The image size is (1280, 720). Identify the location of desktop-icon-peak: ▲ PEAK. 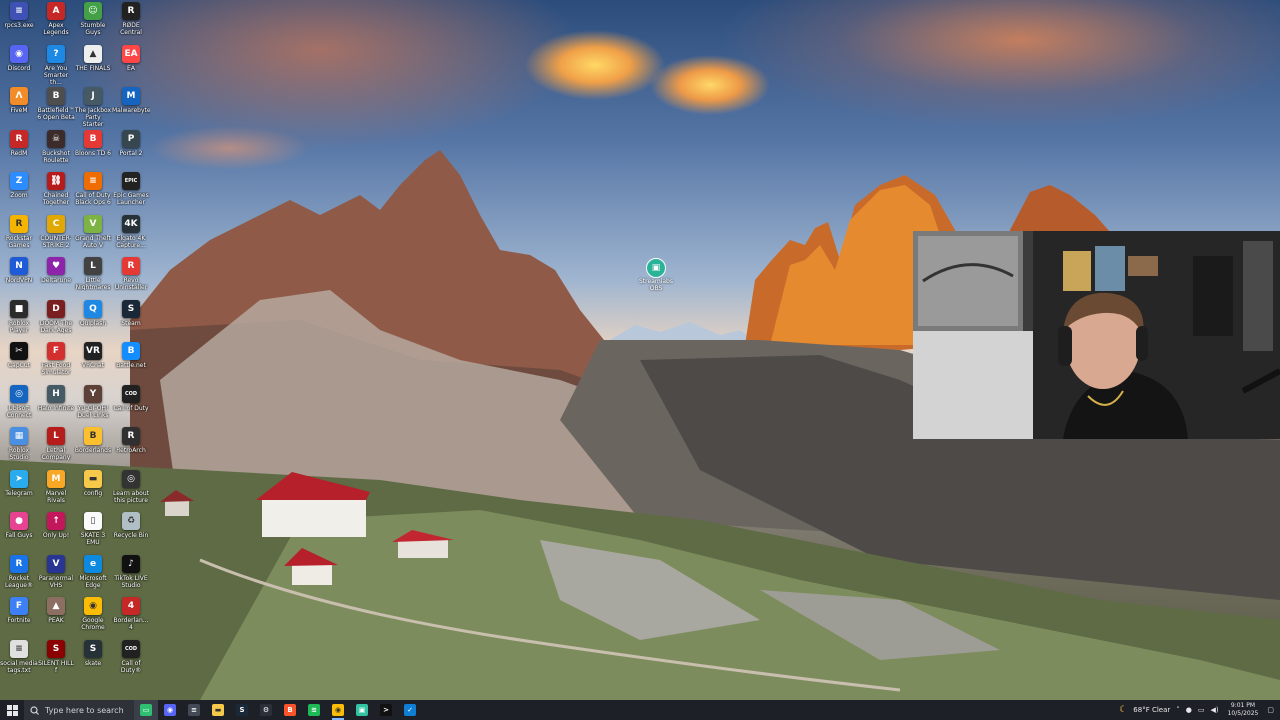
(56, 618).